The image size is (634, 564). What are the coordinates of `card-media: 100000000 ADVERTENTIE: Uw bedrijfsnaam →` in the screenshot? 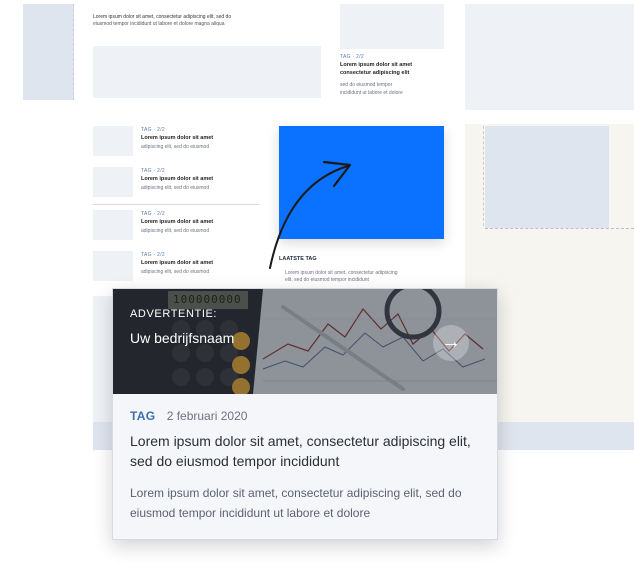 It's located at (305, 341).